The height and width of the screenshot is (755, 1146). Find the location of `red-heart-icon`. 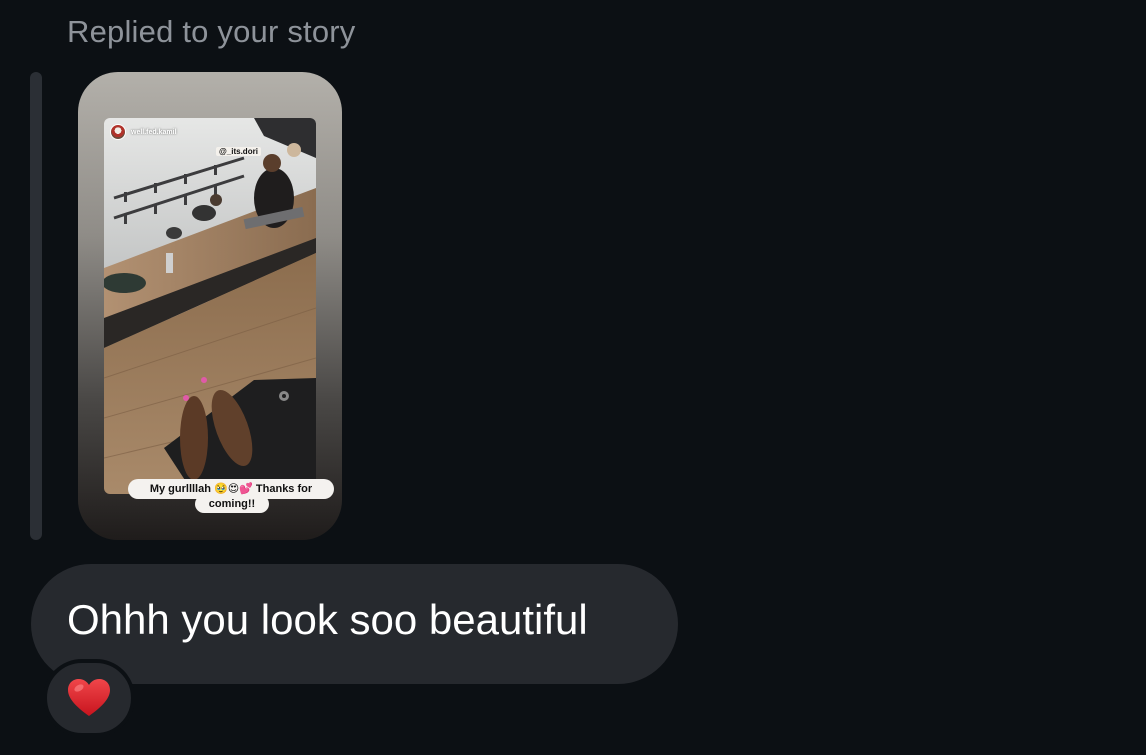

red-heart-icon is located at coordinates (89, 697).